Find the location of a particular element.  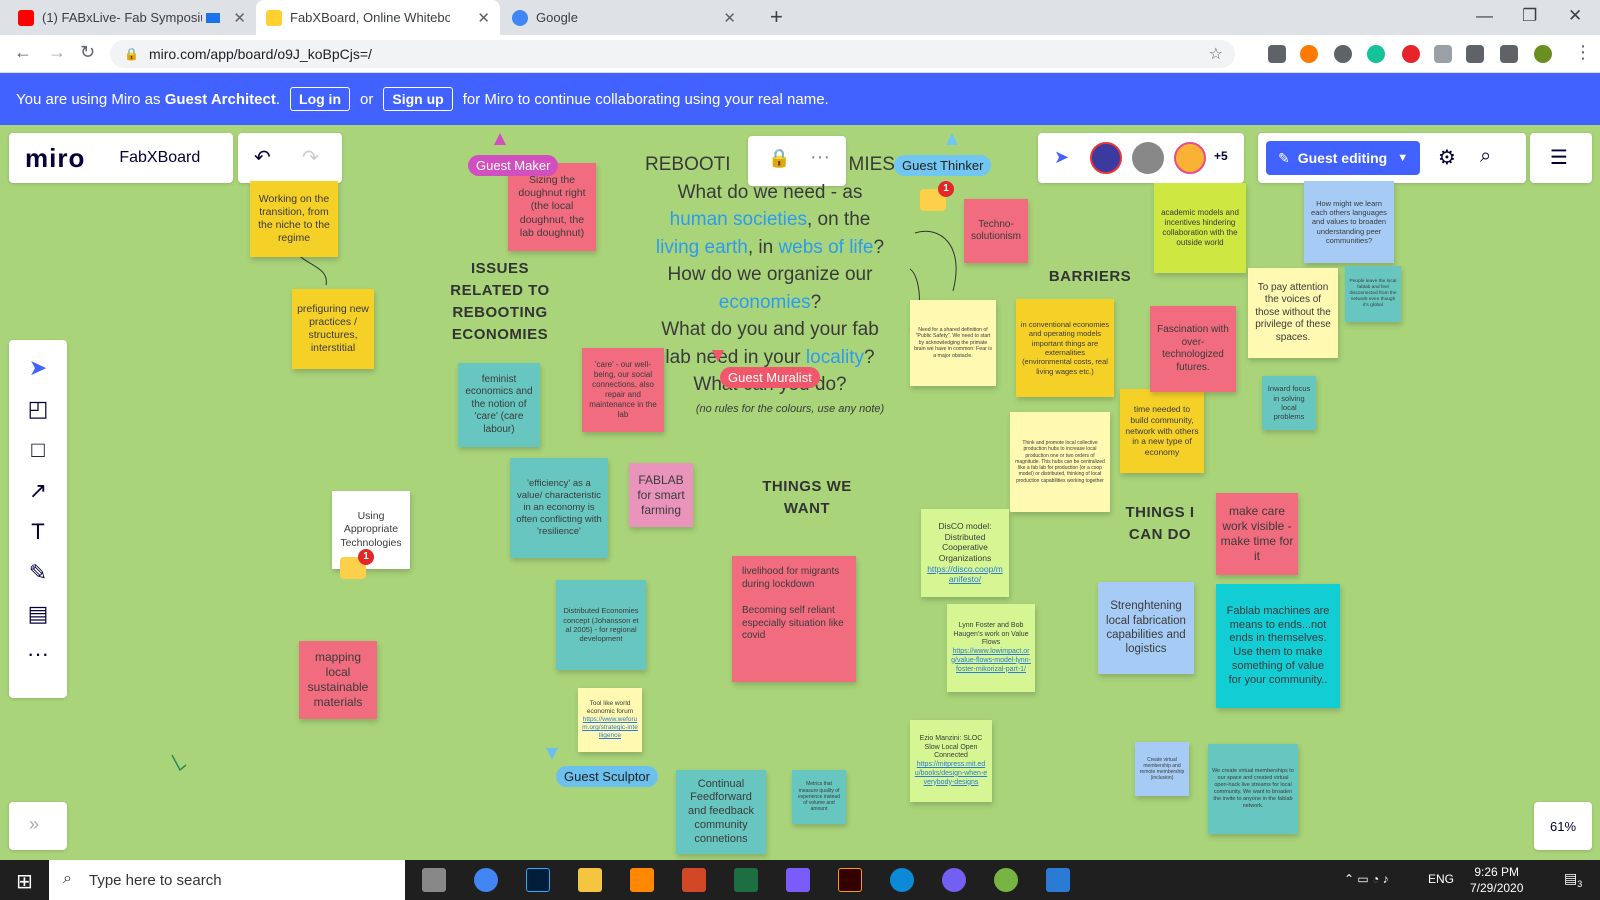

sticky-note: mapping local sustainable materials is located at coordinates (338, 680).